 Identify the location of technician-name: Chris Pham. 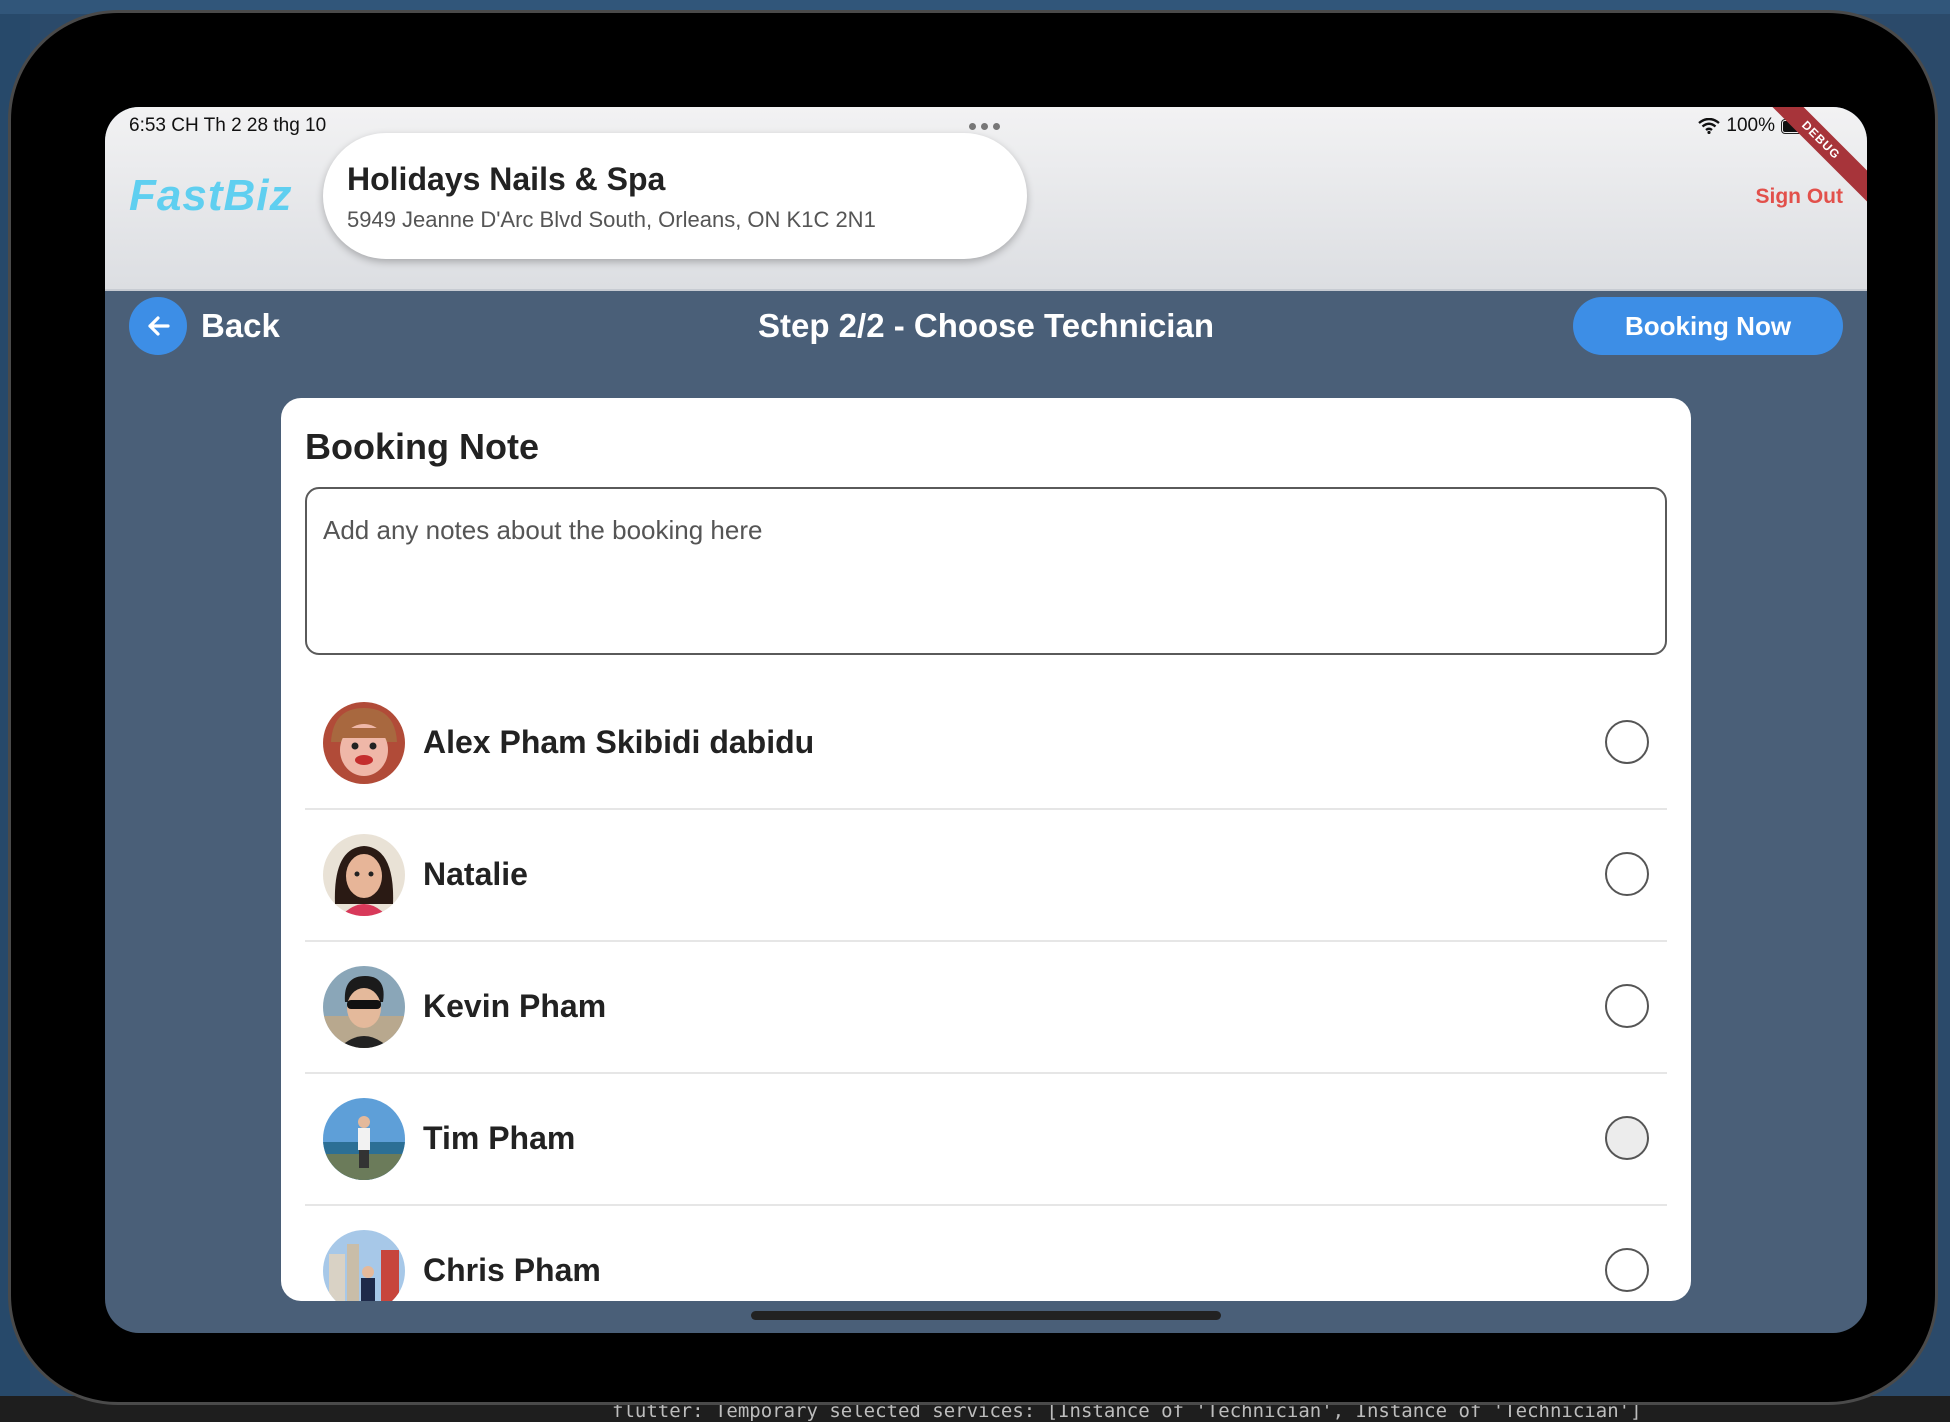
(512, 1270).